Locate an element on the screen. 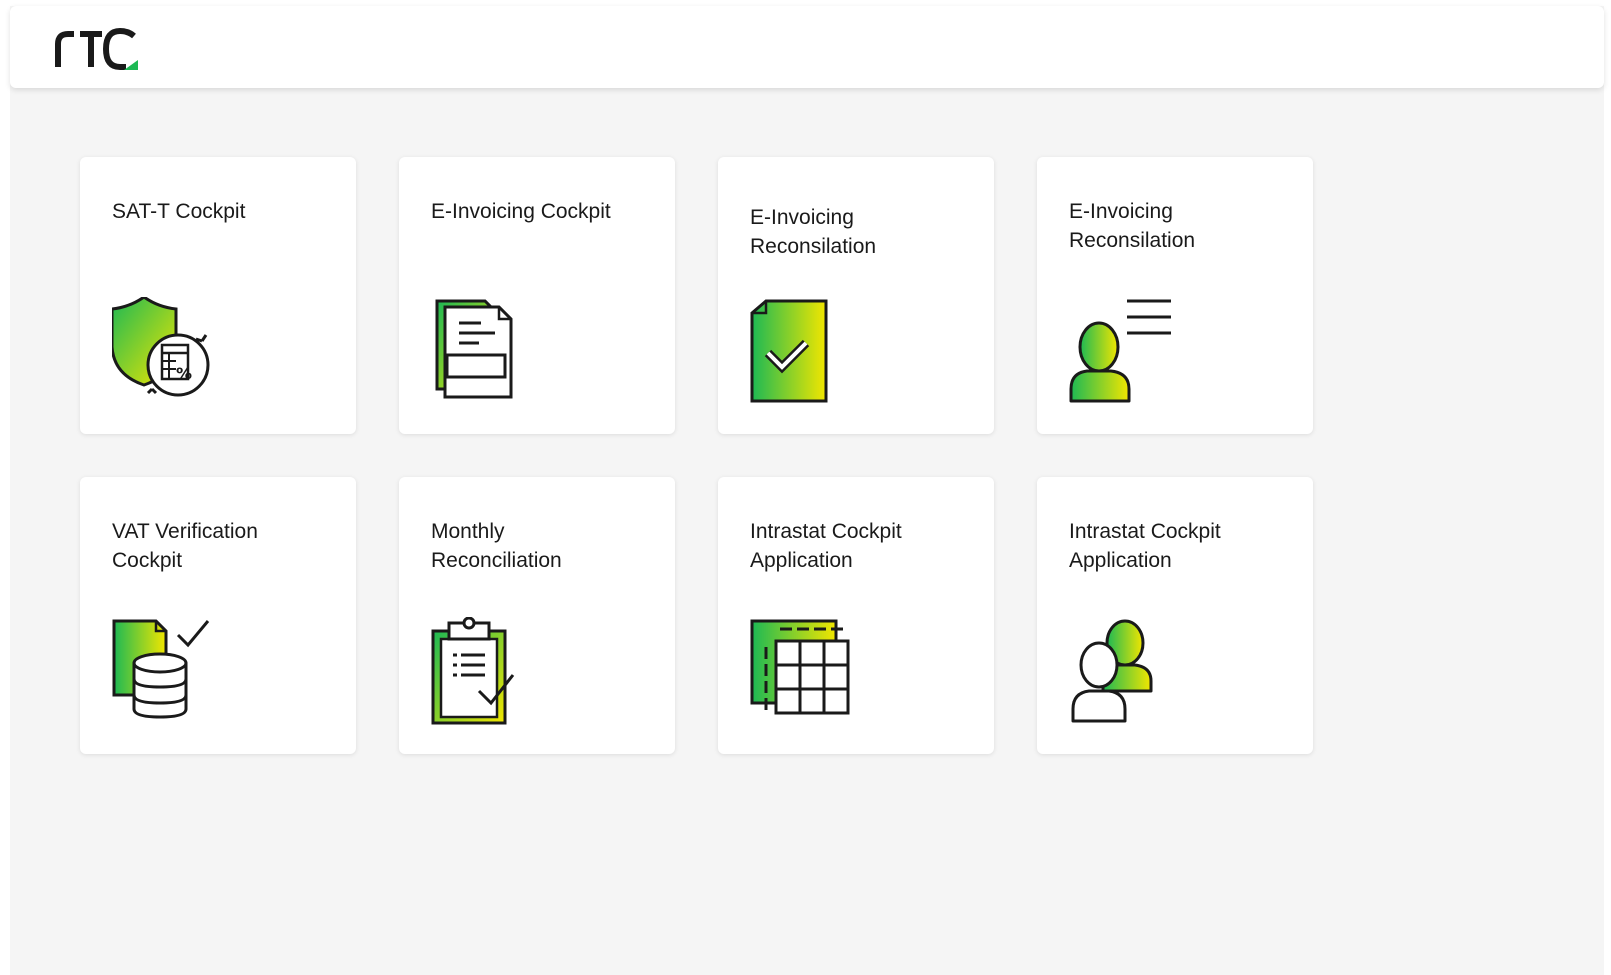 The height and width of the screenshot is (975, 1611). user-list-icon is located at coordinates (1124, 352).